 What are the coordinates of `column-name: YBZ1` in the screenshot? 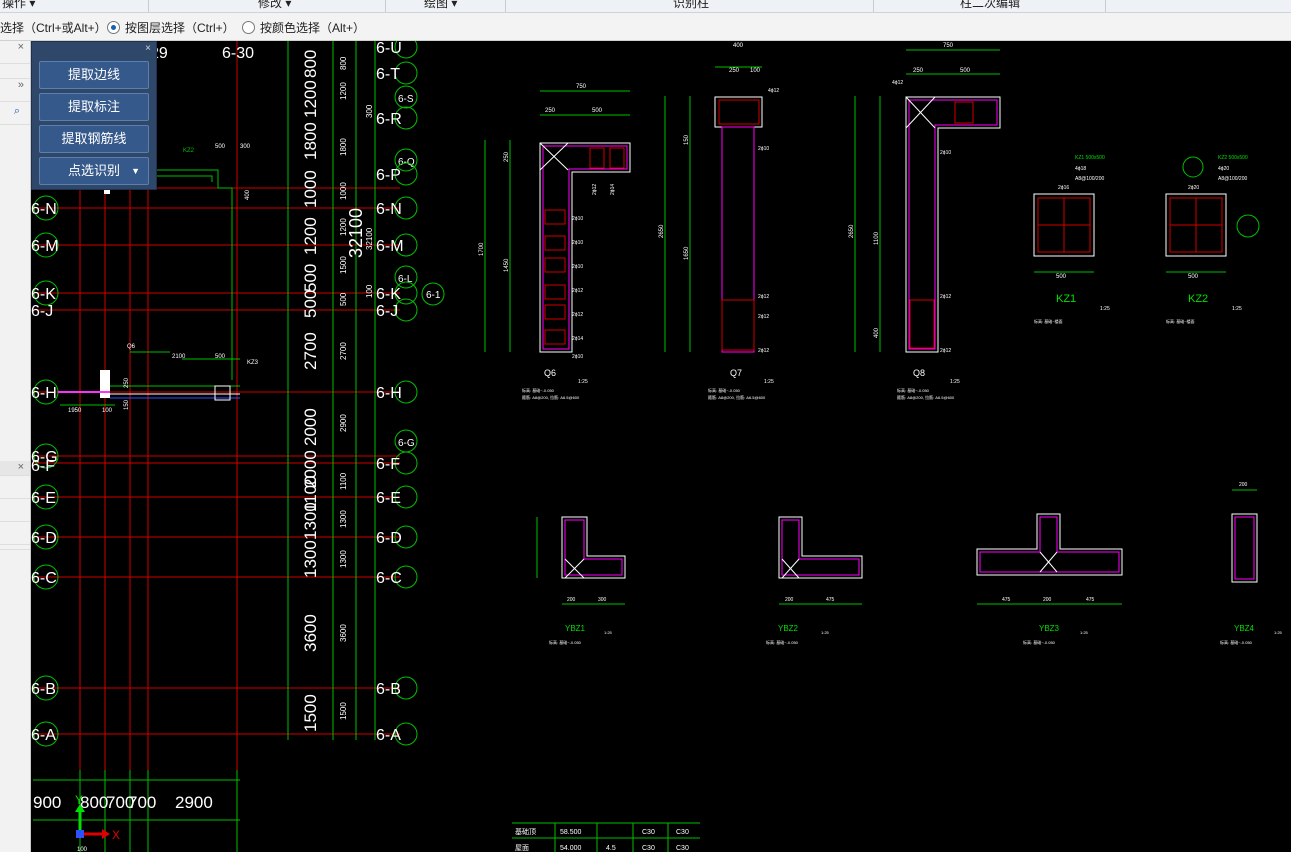 It's located at (575, 628).